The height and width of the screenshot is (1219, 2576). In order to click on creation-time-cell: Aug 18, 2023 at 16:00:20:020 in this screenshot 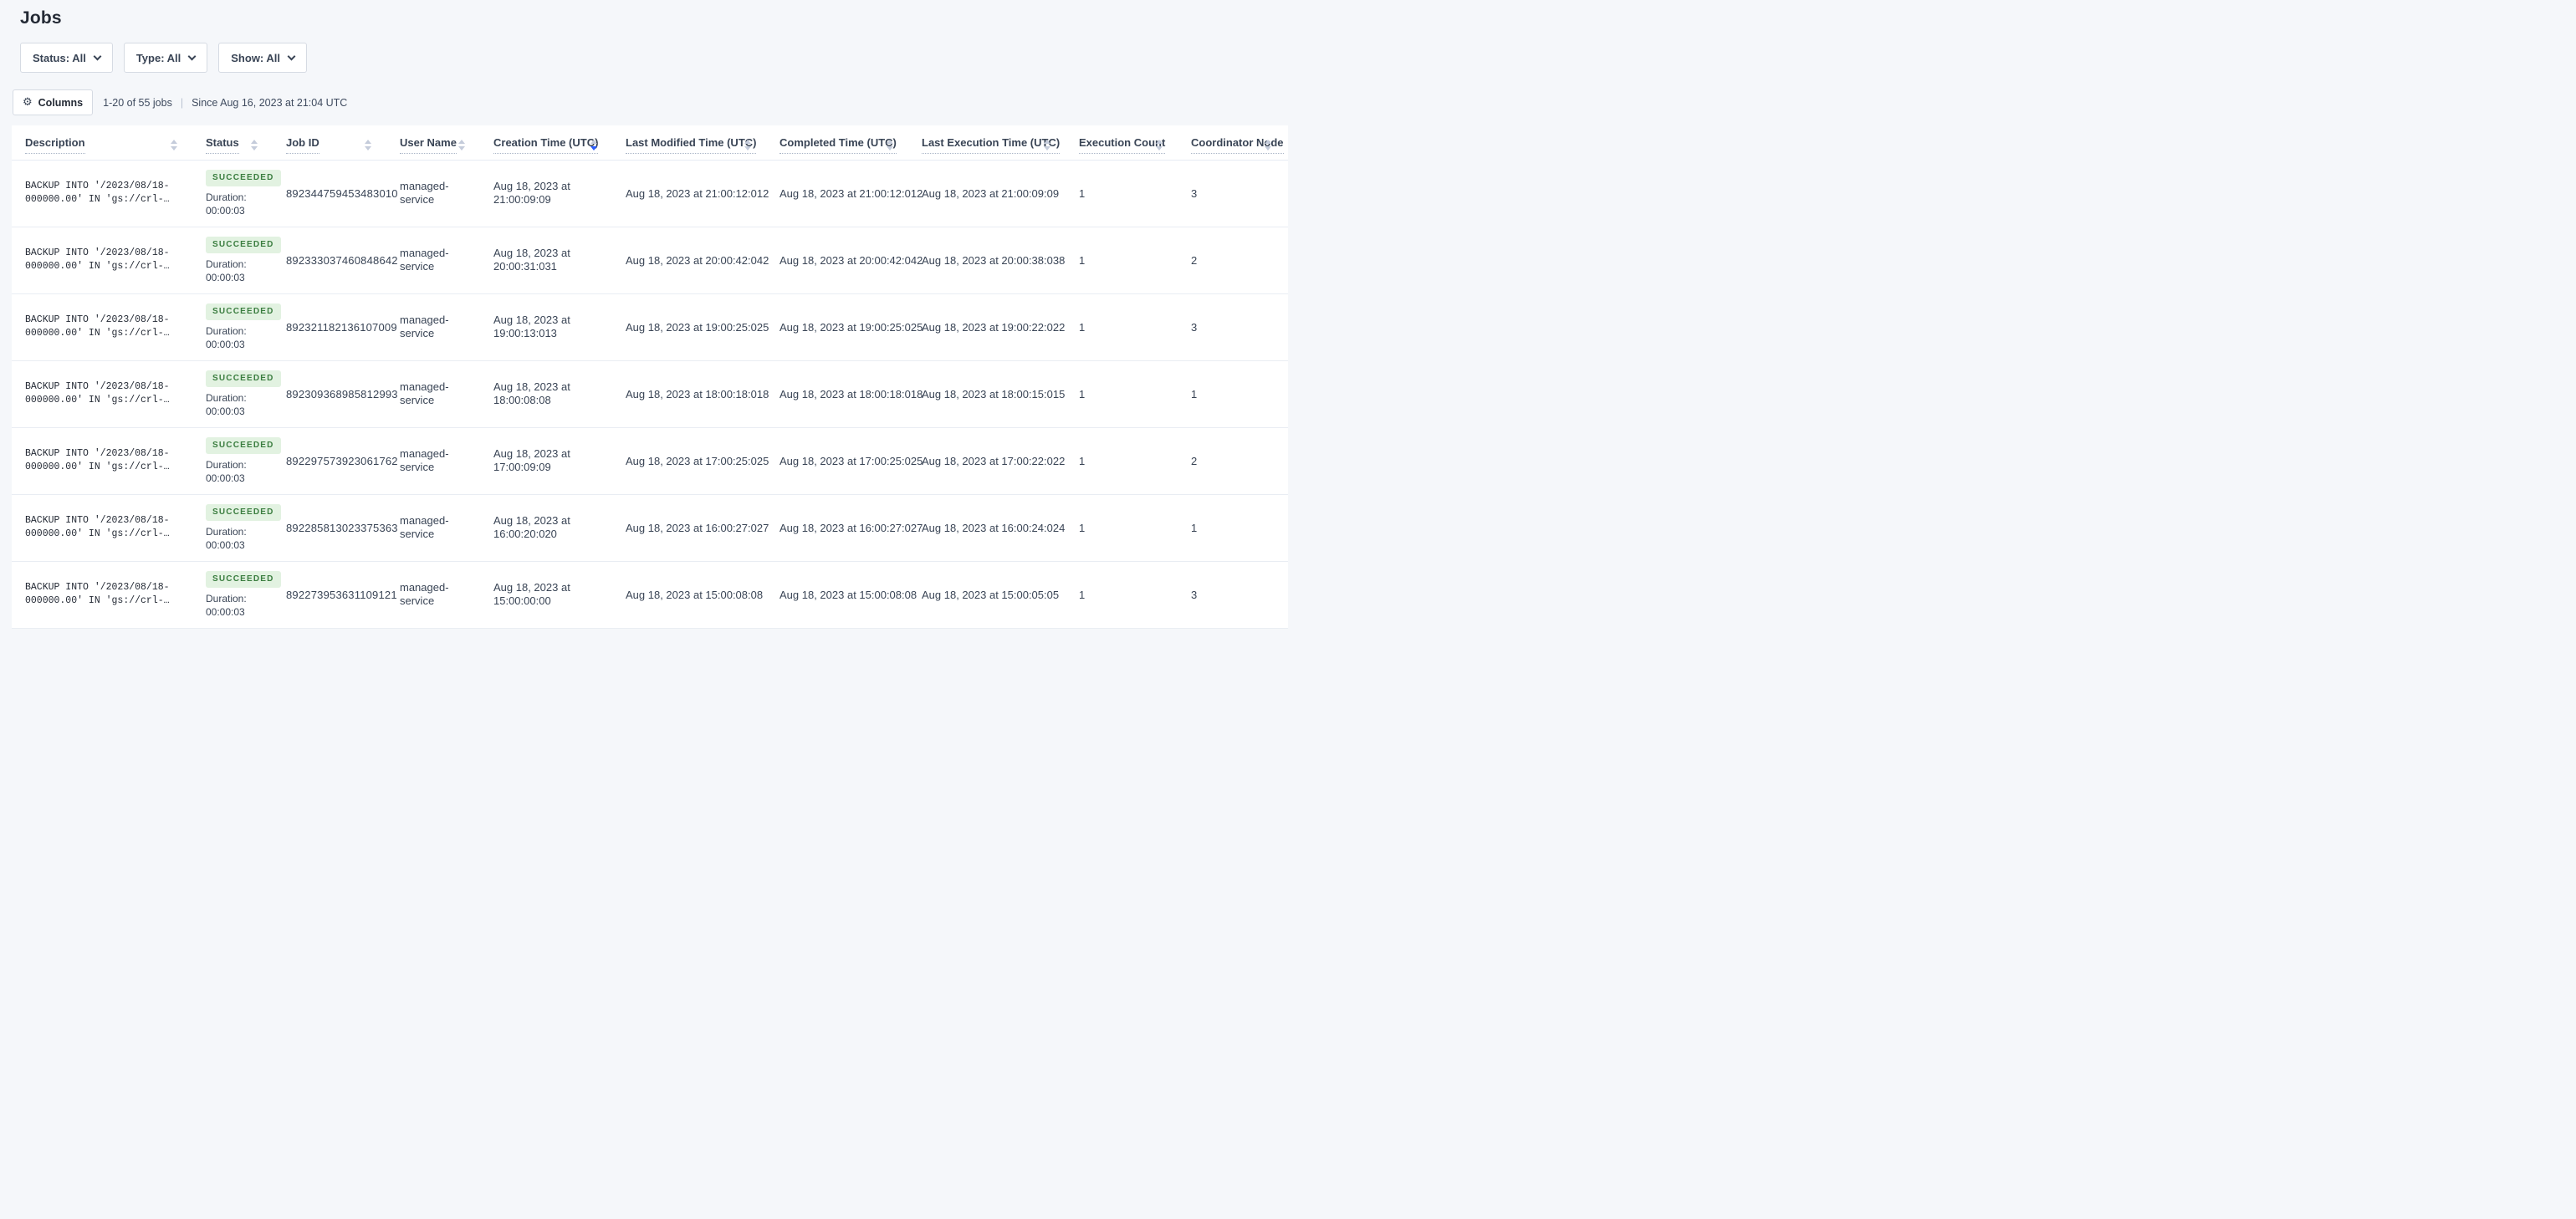, I will do `click(548, 528)`.